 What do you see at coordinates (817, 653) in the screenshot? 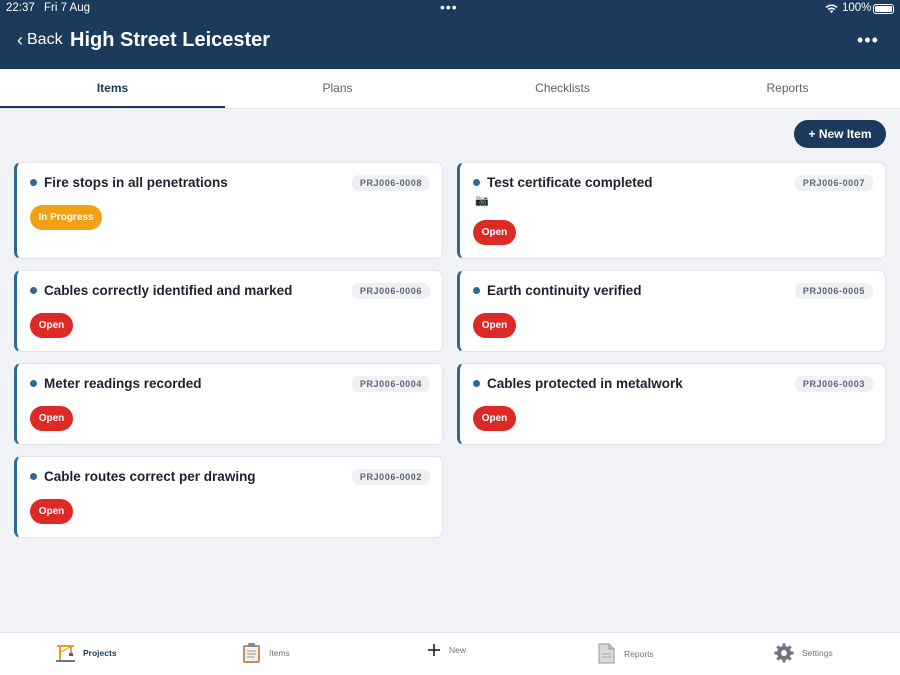
I see `bottom-nav-label: Settings` at bounding box center [817, 653].